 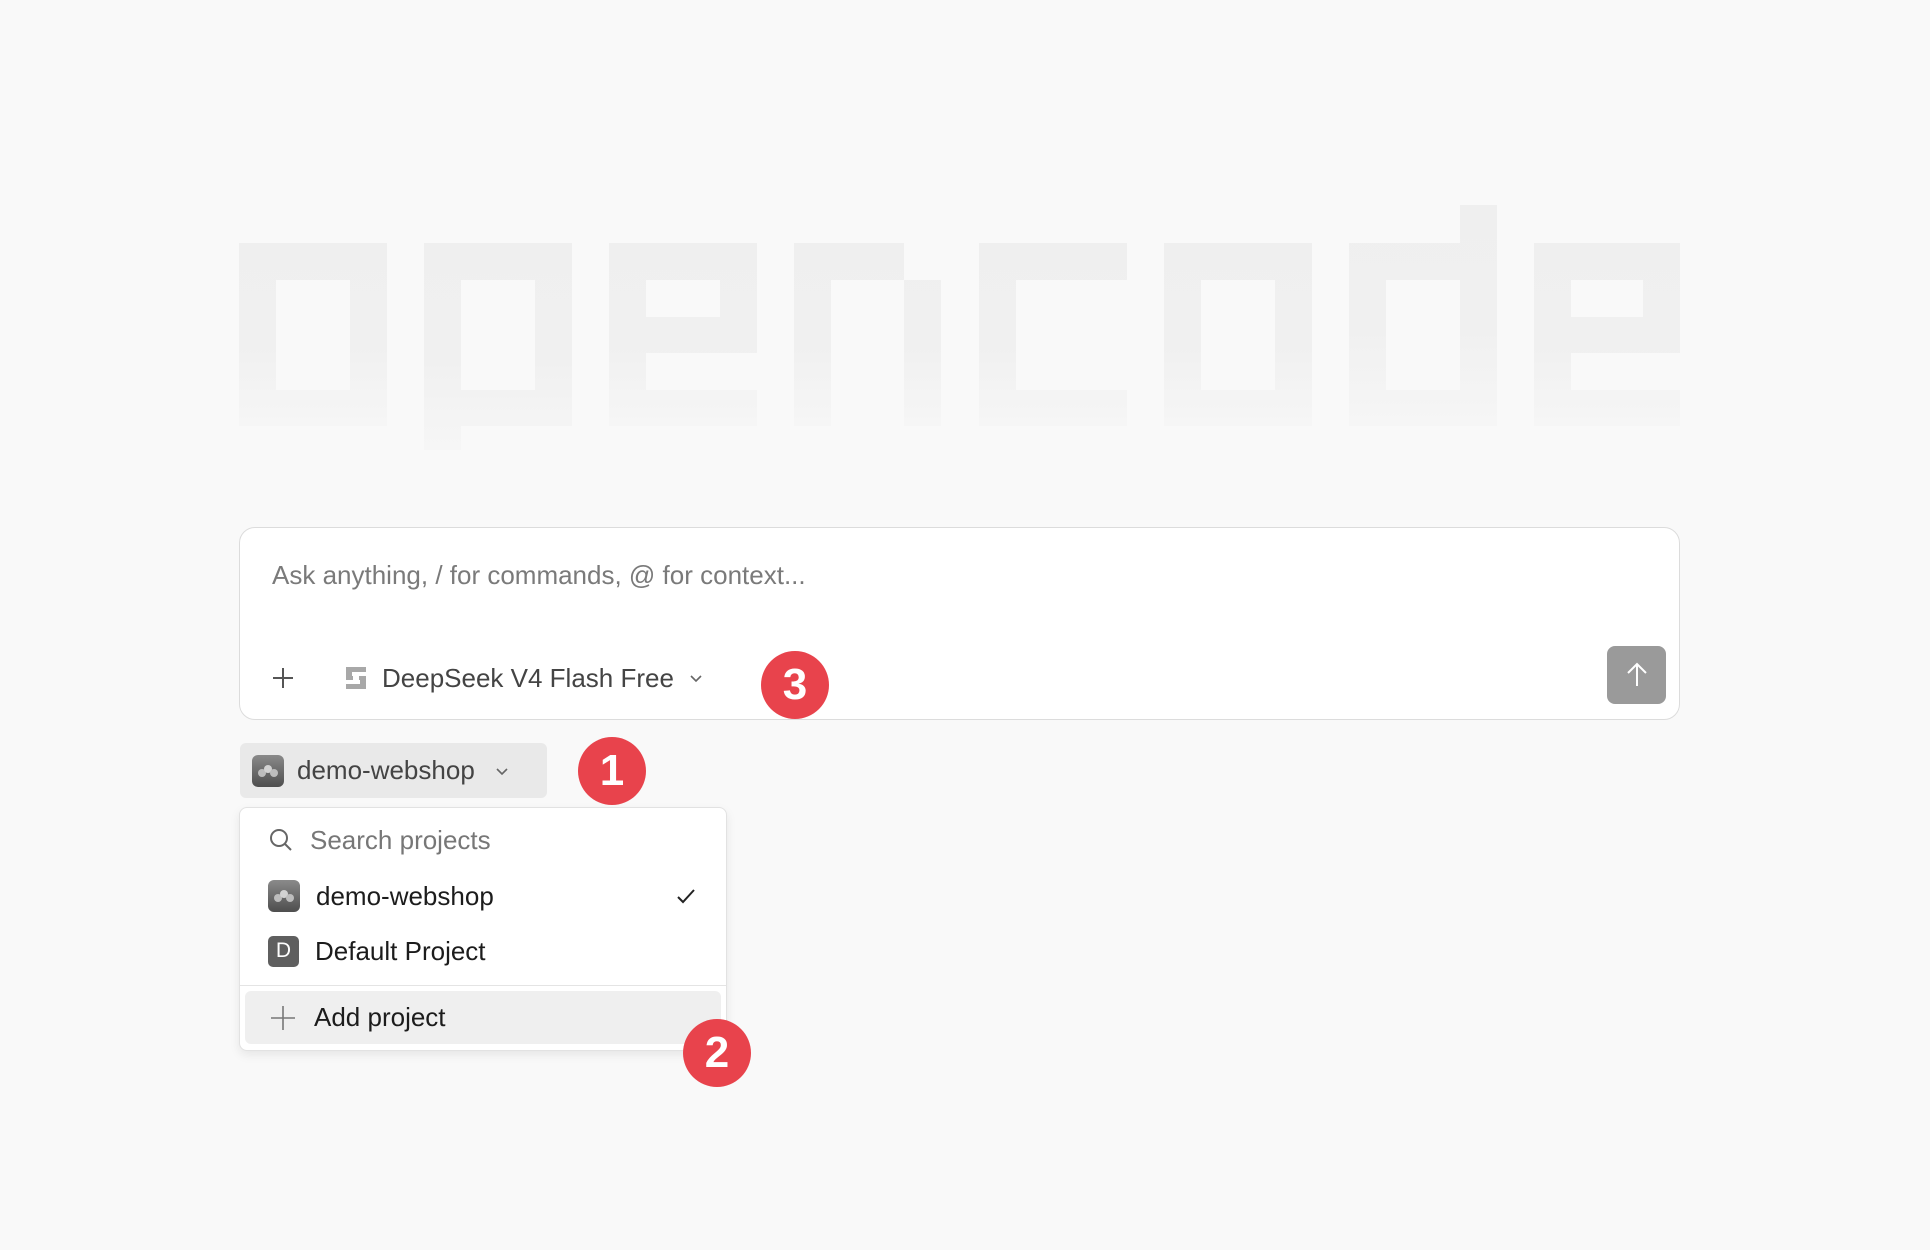 I want to click on project-search, so click(x=483, y=840).